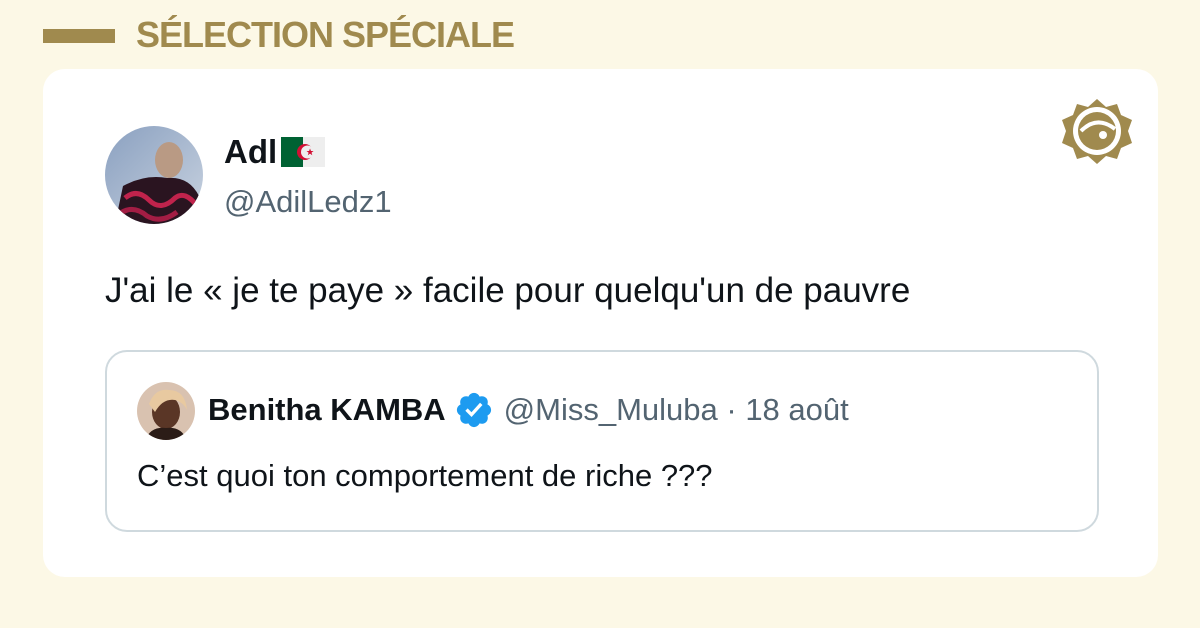 The width and height of the screenshot is (1200, 628). I want to click on header-accent-bar, so click(79, 36).